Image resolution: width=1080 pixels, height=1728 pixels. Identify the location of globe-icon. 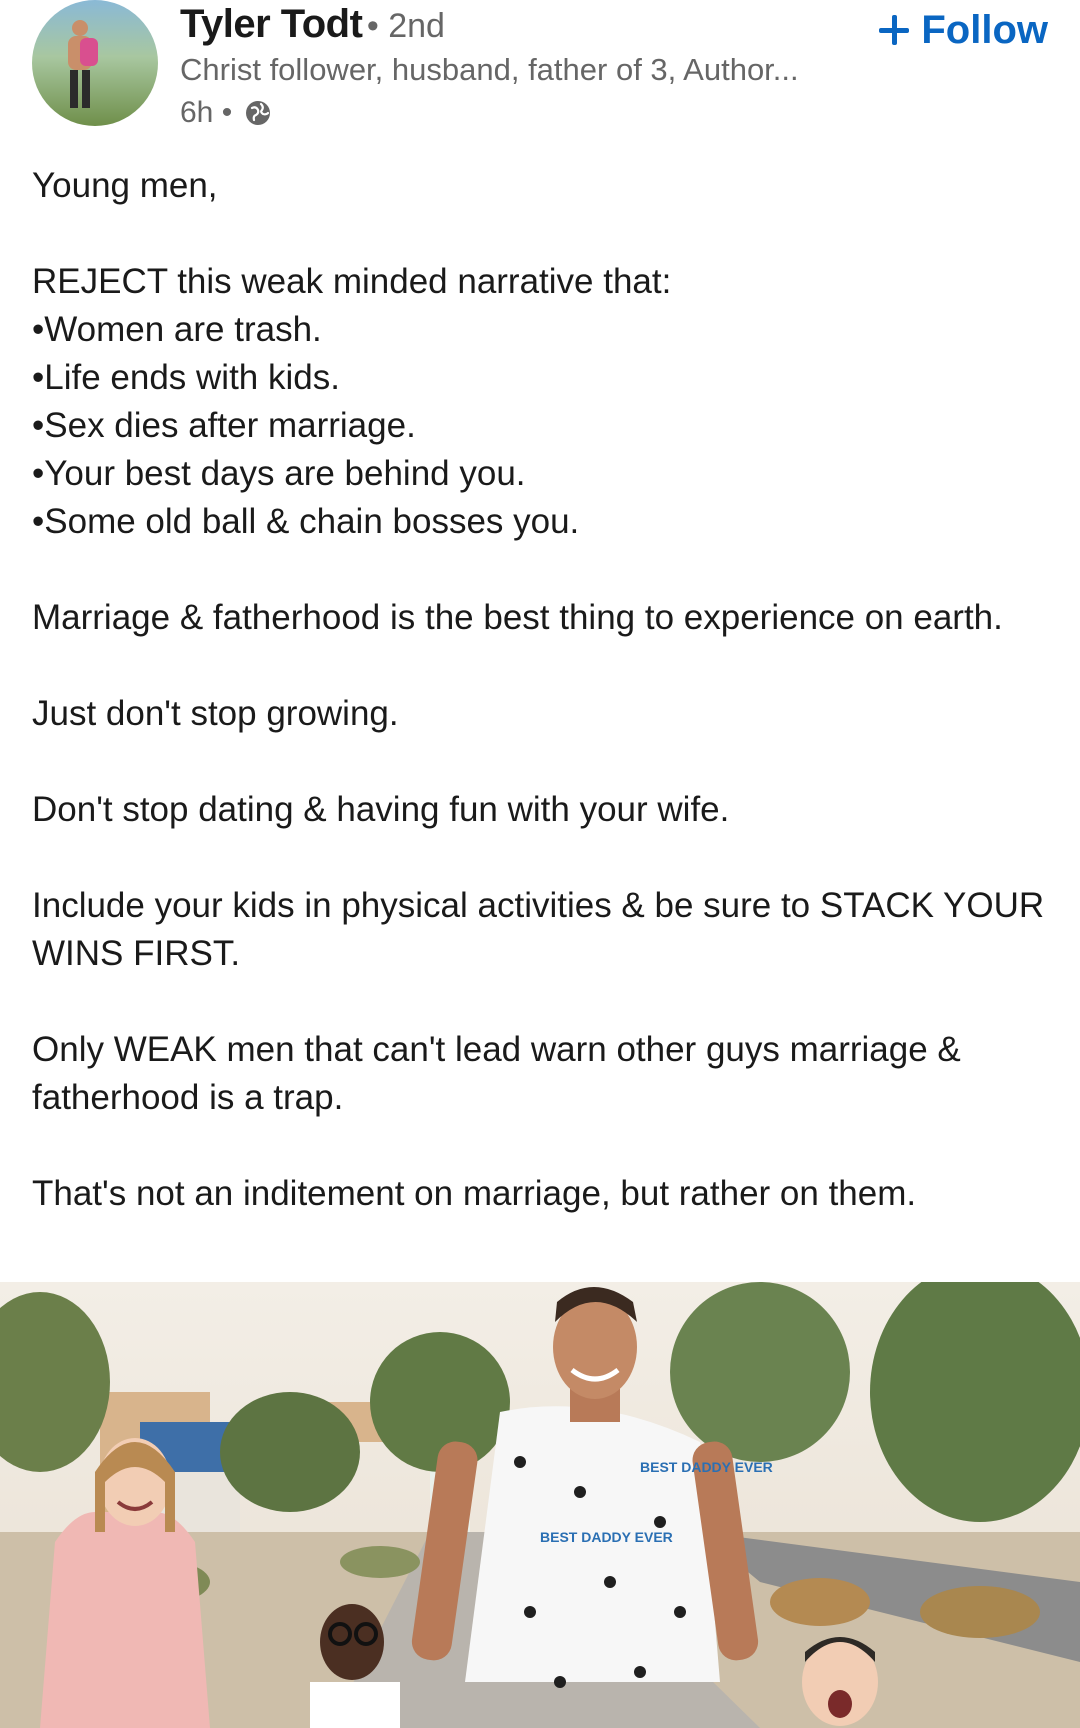
(258, 113).